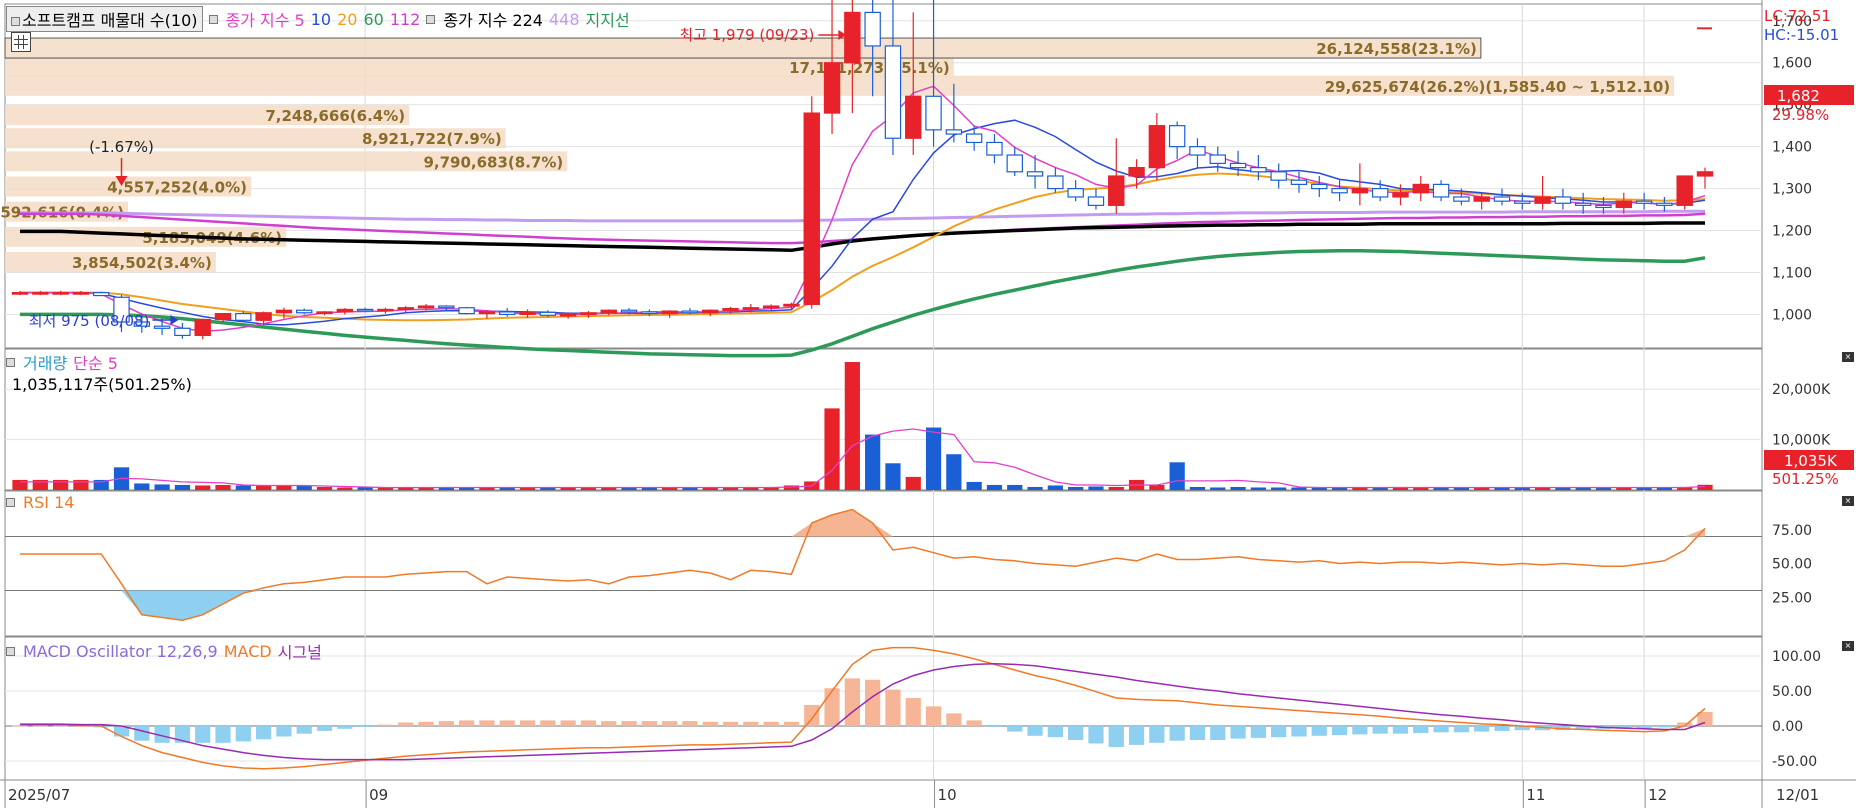  What do you see at coordinates (1848, 357) in the screenshot?
I see `close-volume-panel-icon: ×` at bounding box center [1848, 357].